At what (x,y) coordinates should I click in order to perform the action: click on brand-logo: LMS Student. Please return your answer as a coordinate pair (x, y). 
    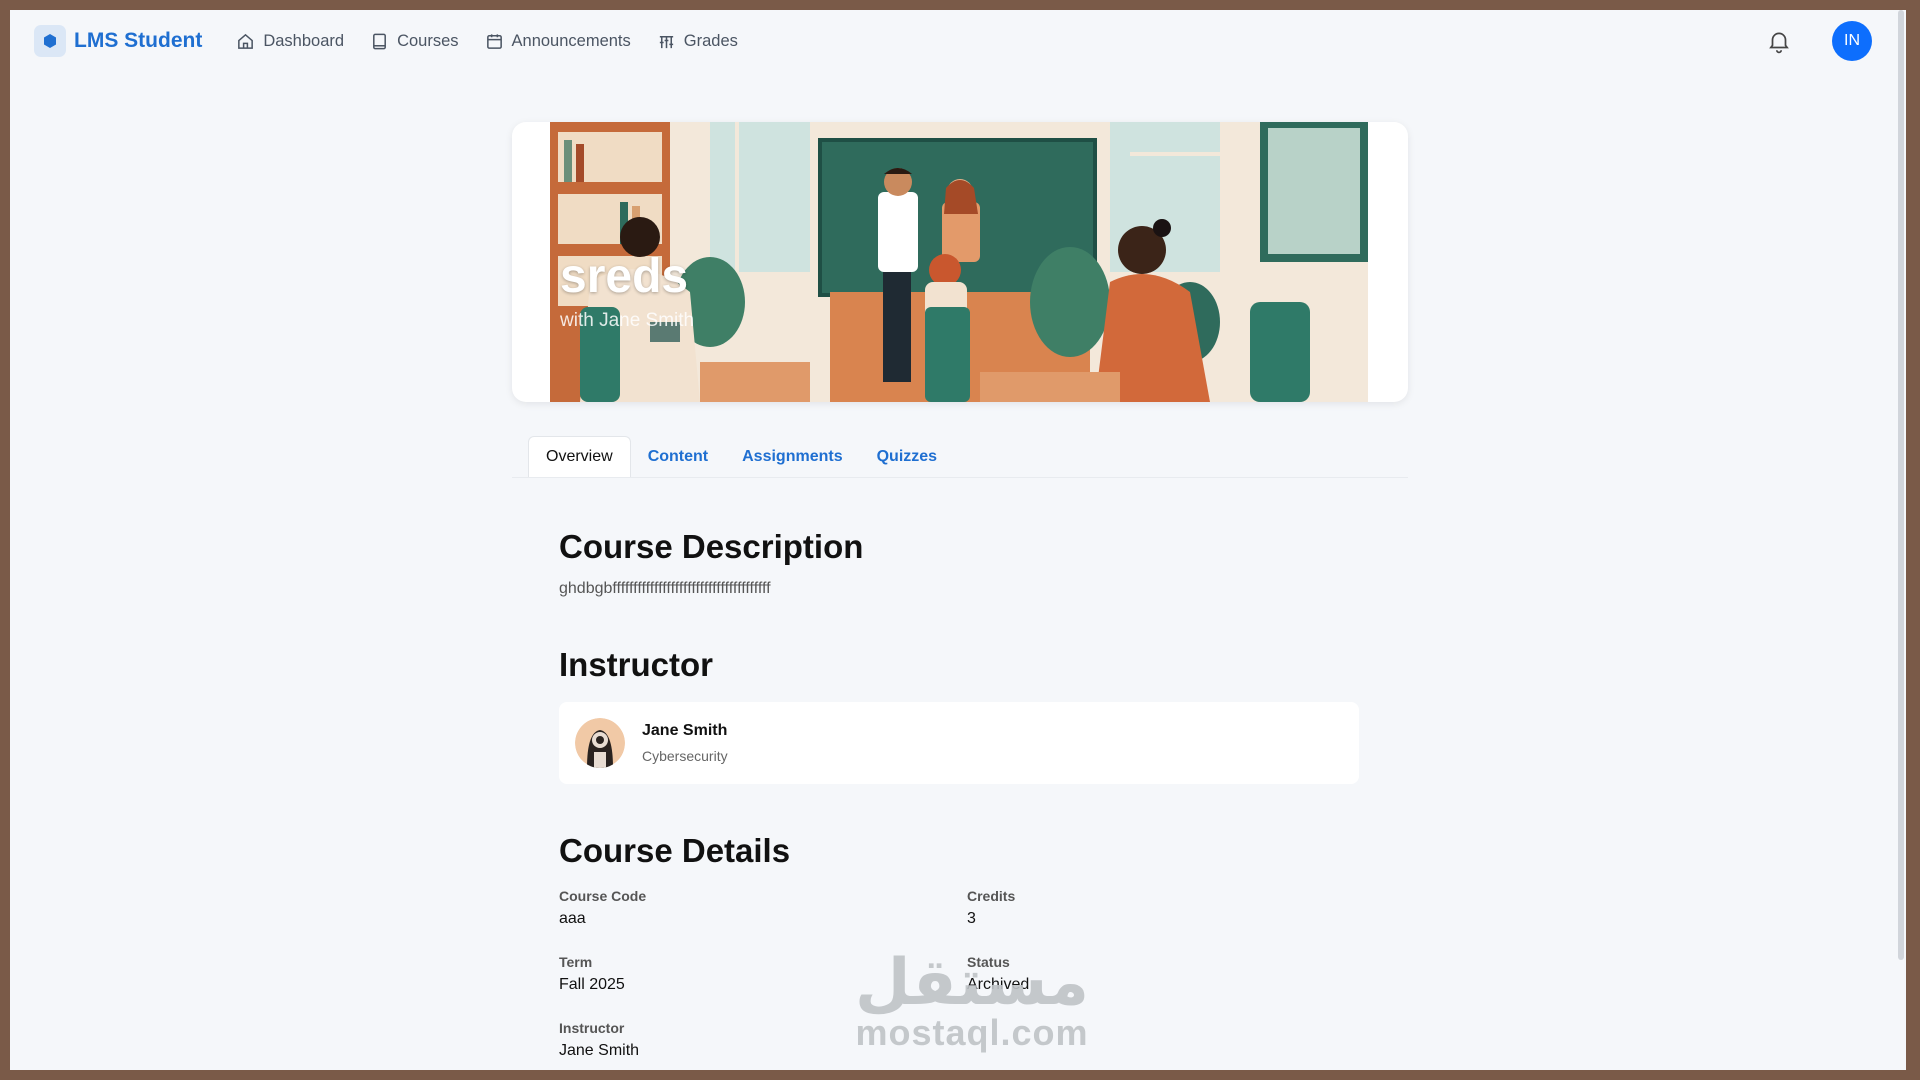
    Looking at the image, I should click on (118, 41).